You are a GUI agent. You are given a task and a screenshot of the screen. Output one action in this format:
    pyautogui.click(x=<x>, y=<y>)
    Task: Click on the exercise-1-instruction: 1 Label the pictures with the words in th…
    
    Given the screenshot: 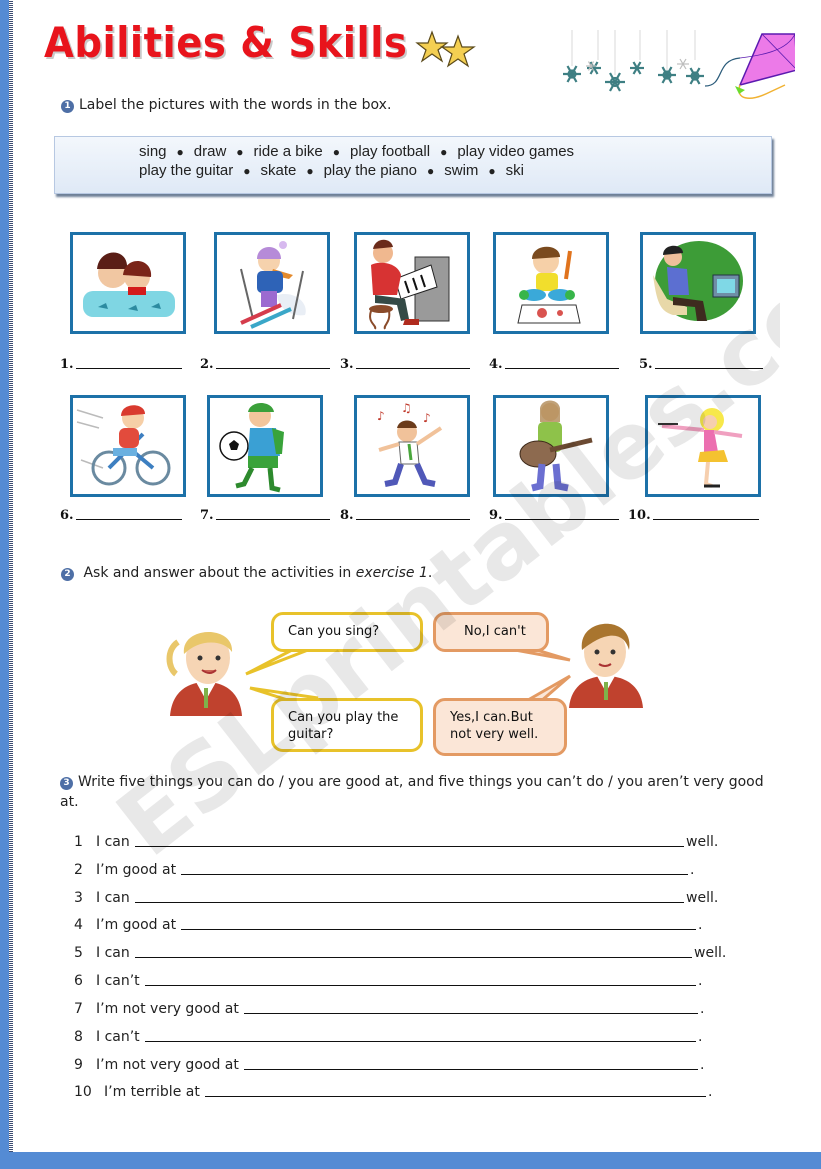 What is the action you would take?
    pyautogui.click(x=226, y=105)
    